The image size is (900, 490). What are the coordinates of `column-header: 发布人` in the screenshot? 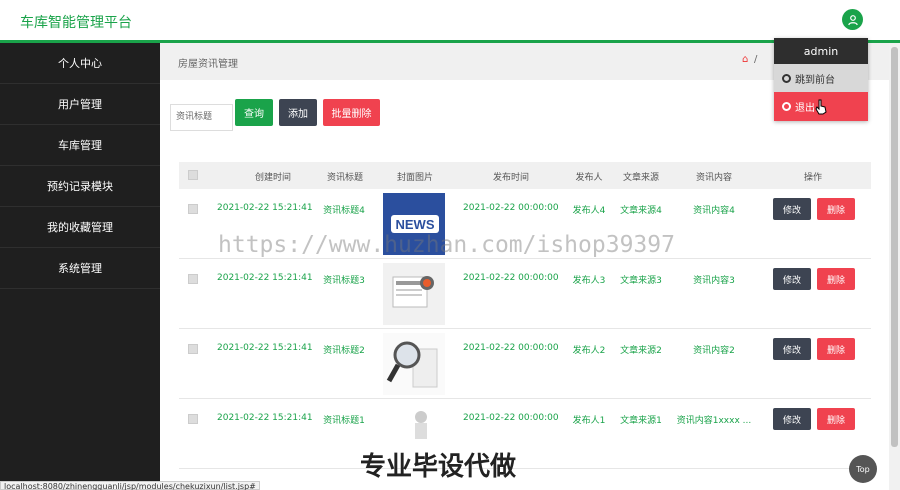 It's located at (589, 178).